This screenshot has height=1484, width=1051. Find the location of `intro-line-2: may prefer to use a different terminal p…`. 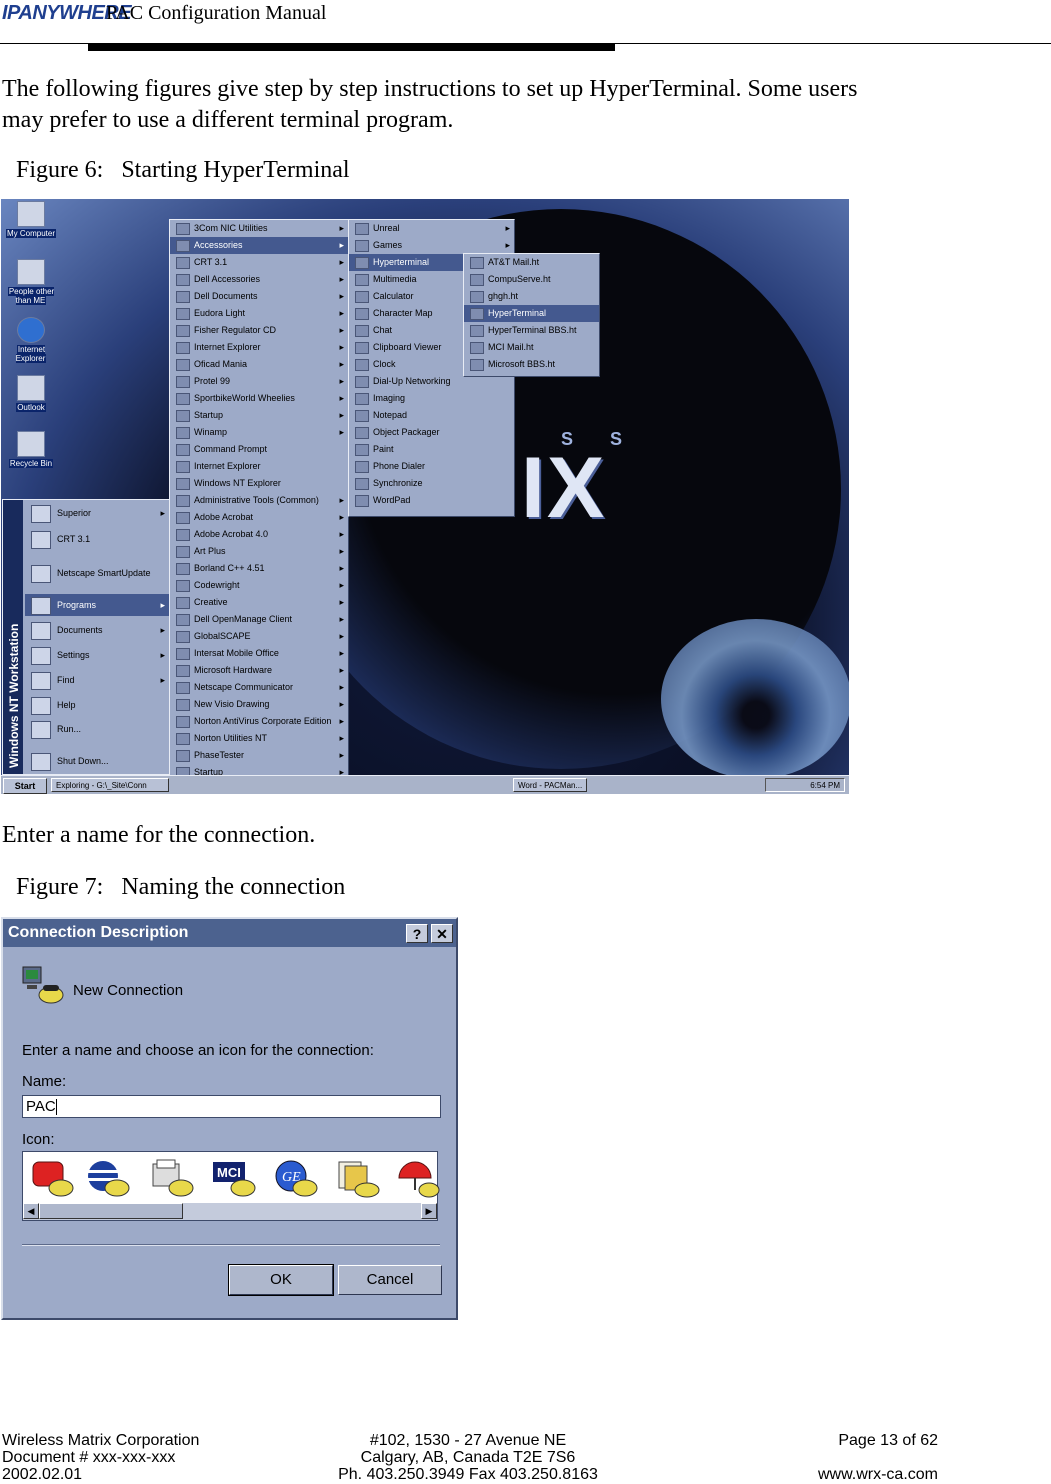

intro-line-2: may prefer to use a different terminal p… is located at coordinates (228, 120).